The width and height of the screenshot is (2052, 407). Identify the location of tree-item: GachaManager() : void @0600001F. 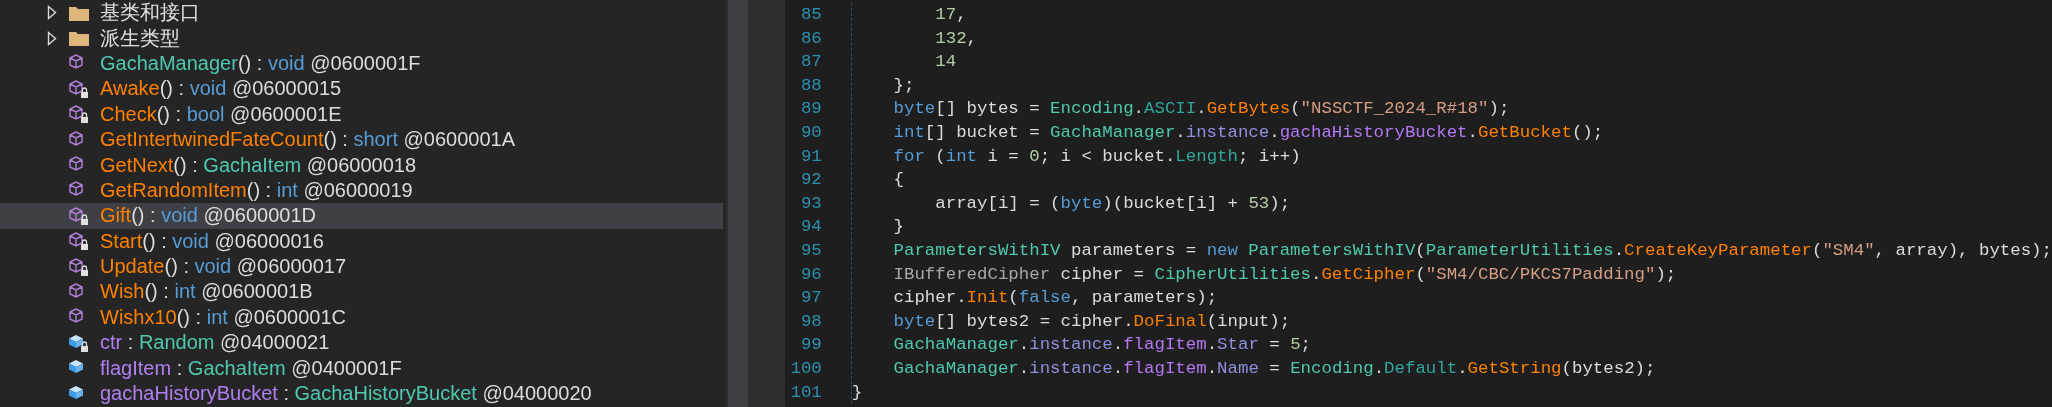
(361, 63).